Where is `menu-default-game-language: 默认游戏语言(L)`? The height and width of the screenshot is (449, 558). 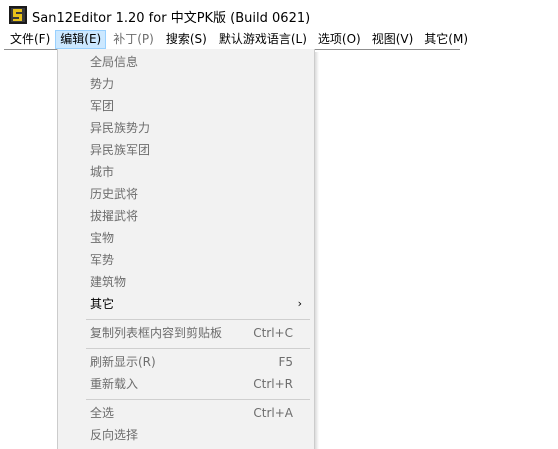 menu-default-game-language: 默认游戏语言(L) is located at coordinates (263, 39).